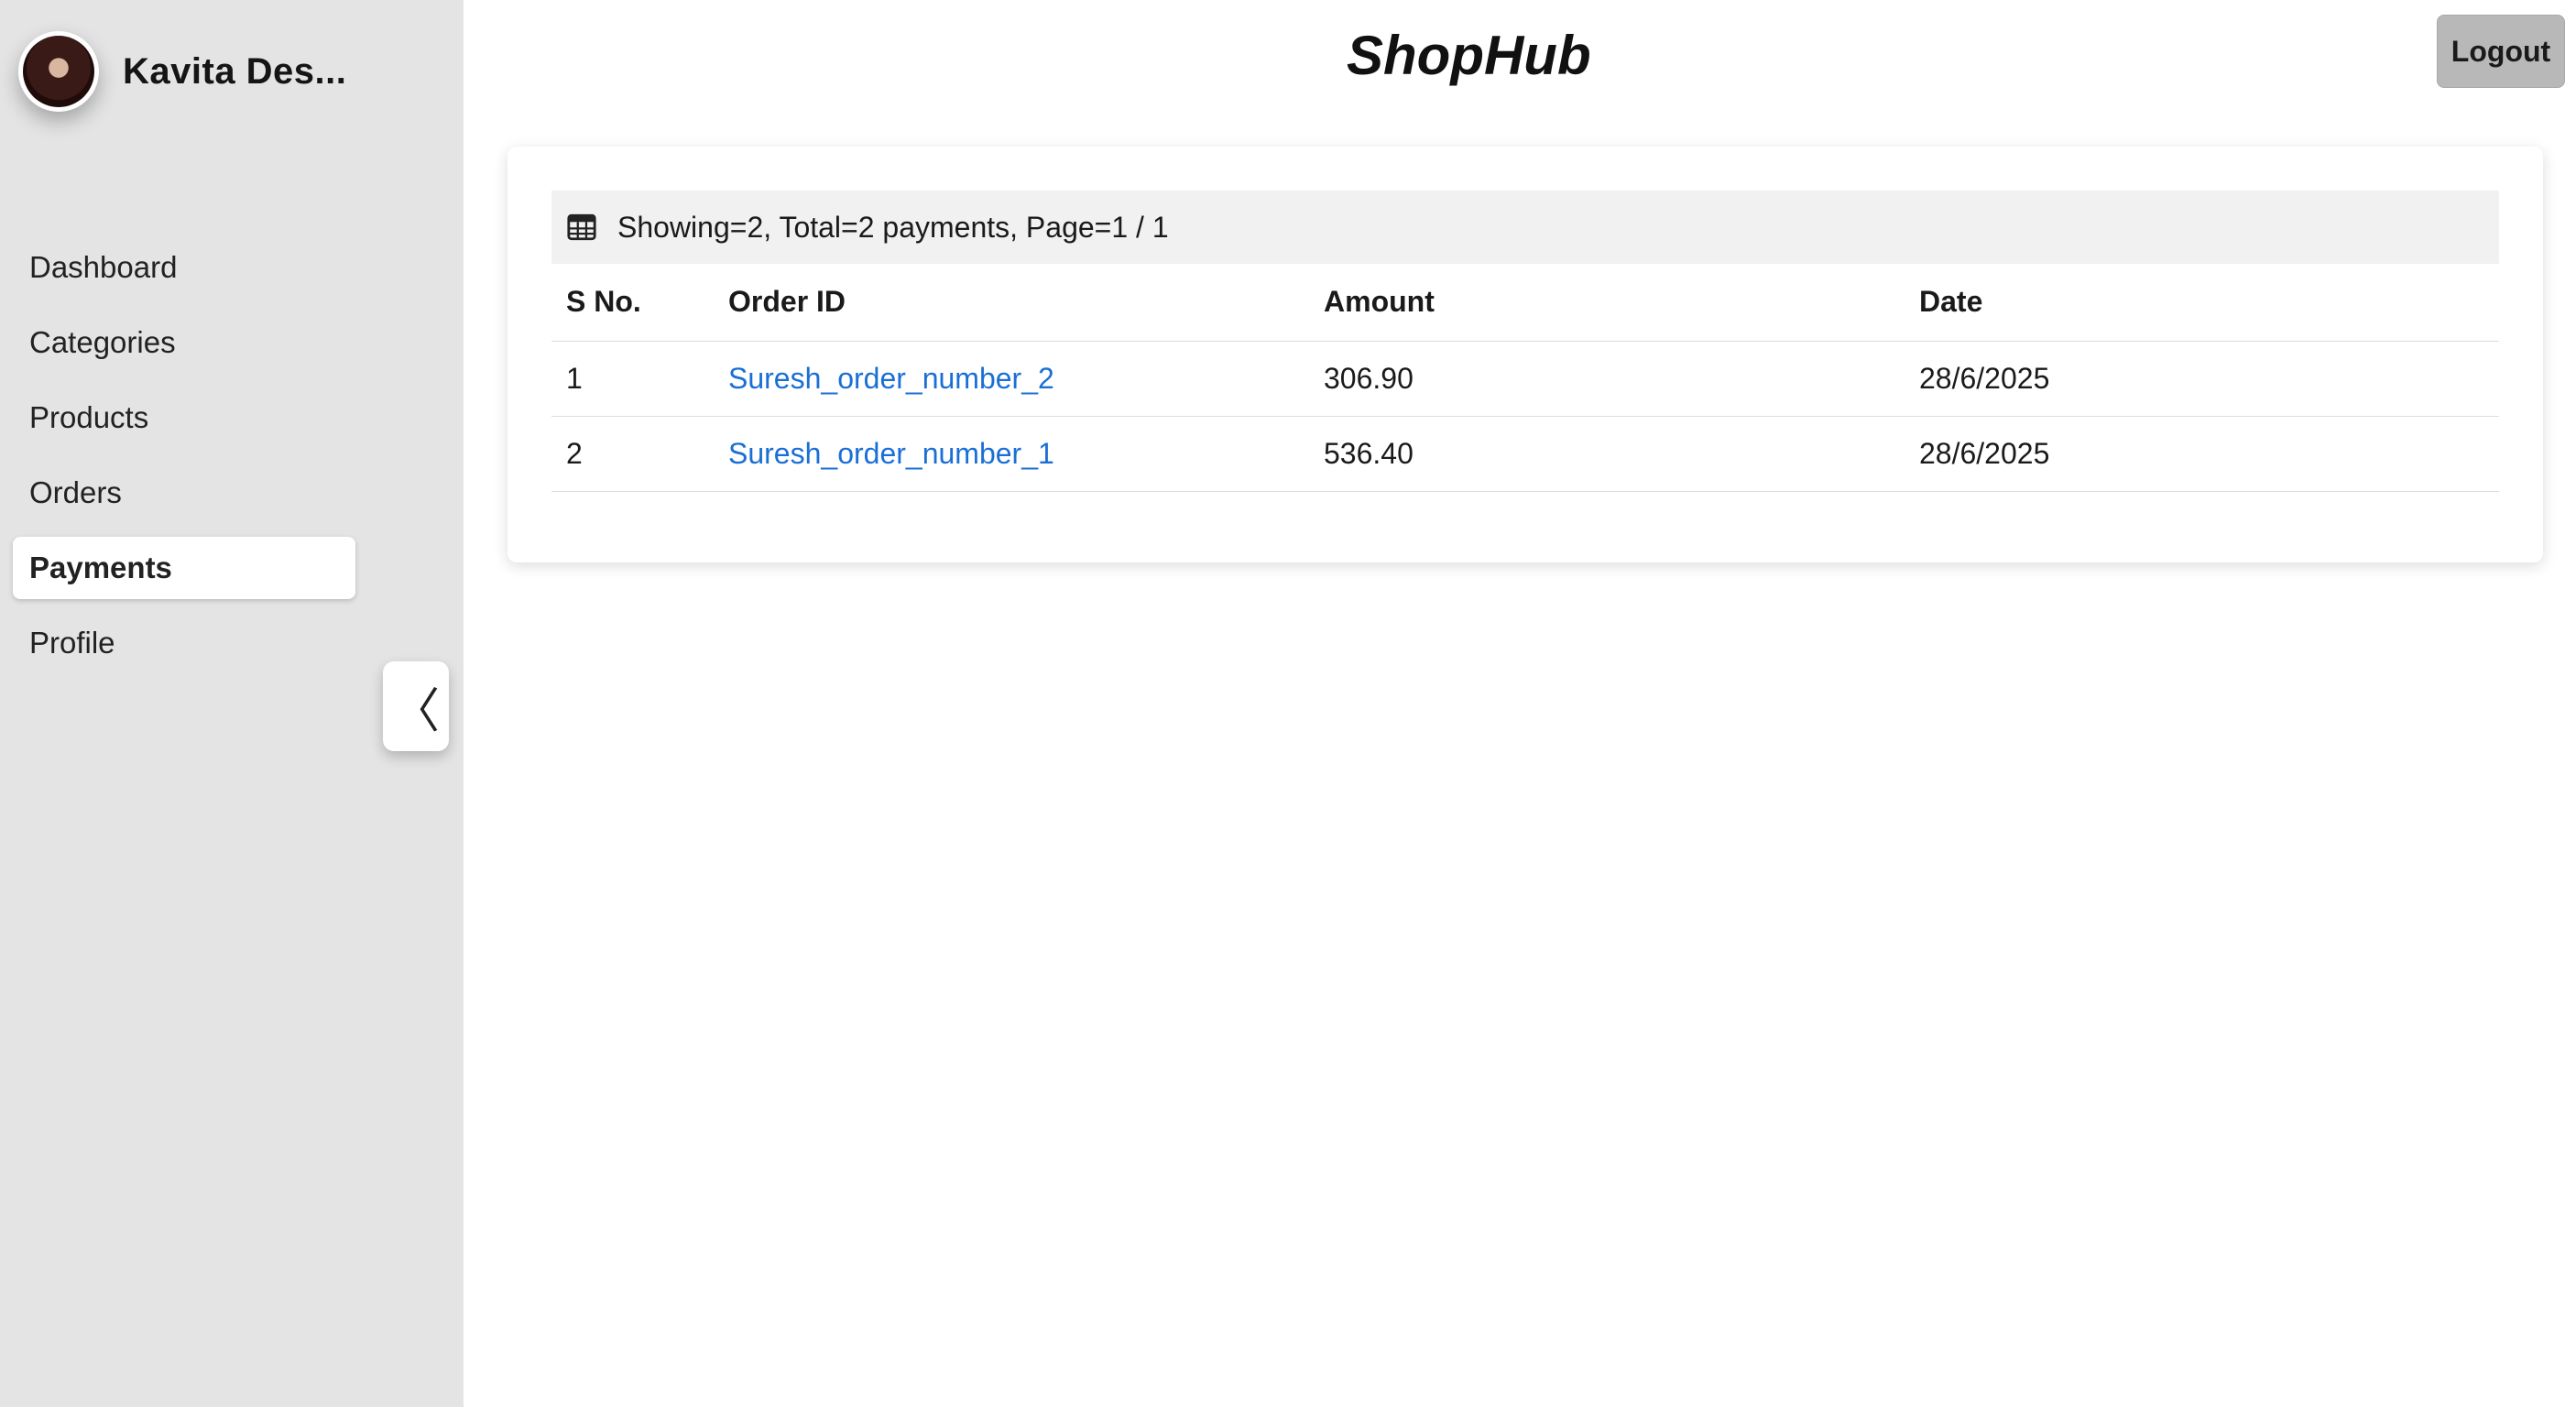 This screenshot has height=1407, width=2576. What do you see at coordinates (633, 379) in the screenshot?
I see `cell-sno: 1` at bounding box center [633, 379].